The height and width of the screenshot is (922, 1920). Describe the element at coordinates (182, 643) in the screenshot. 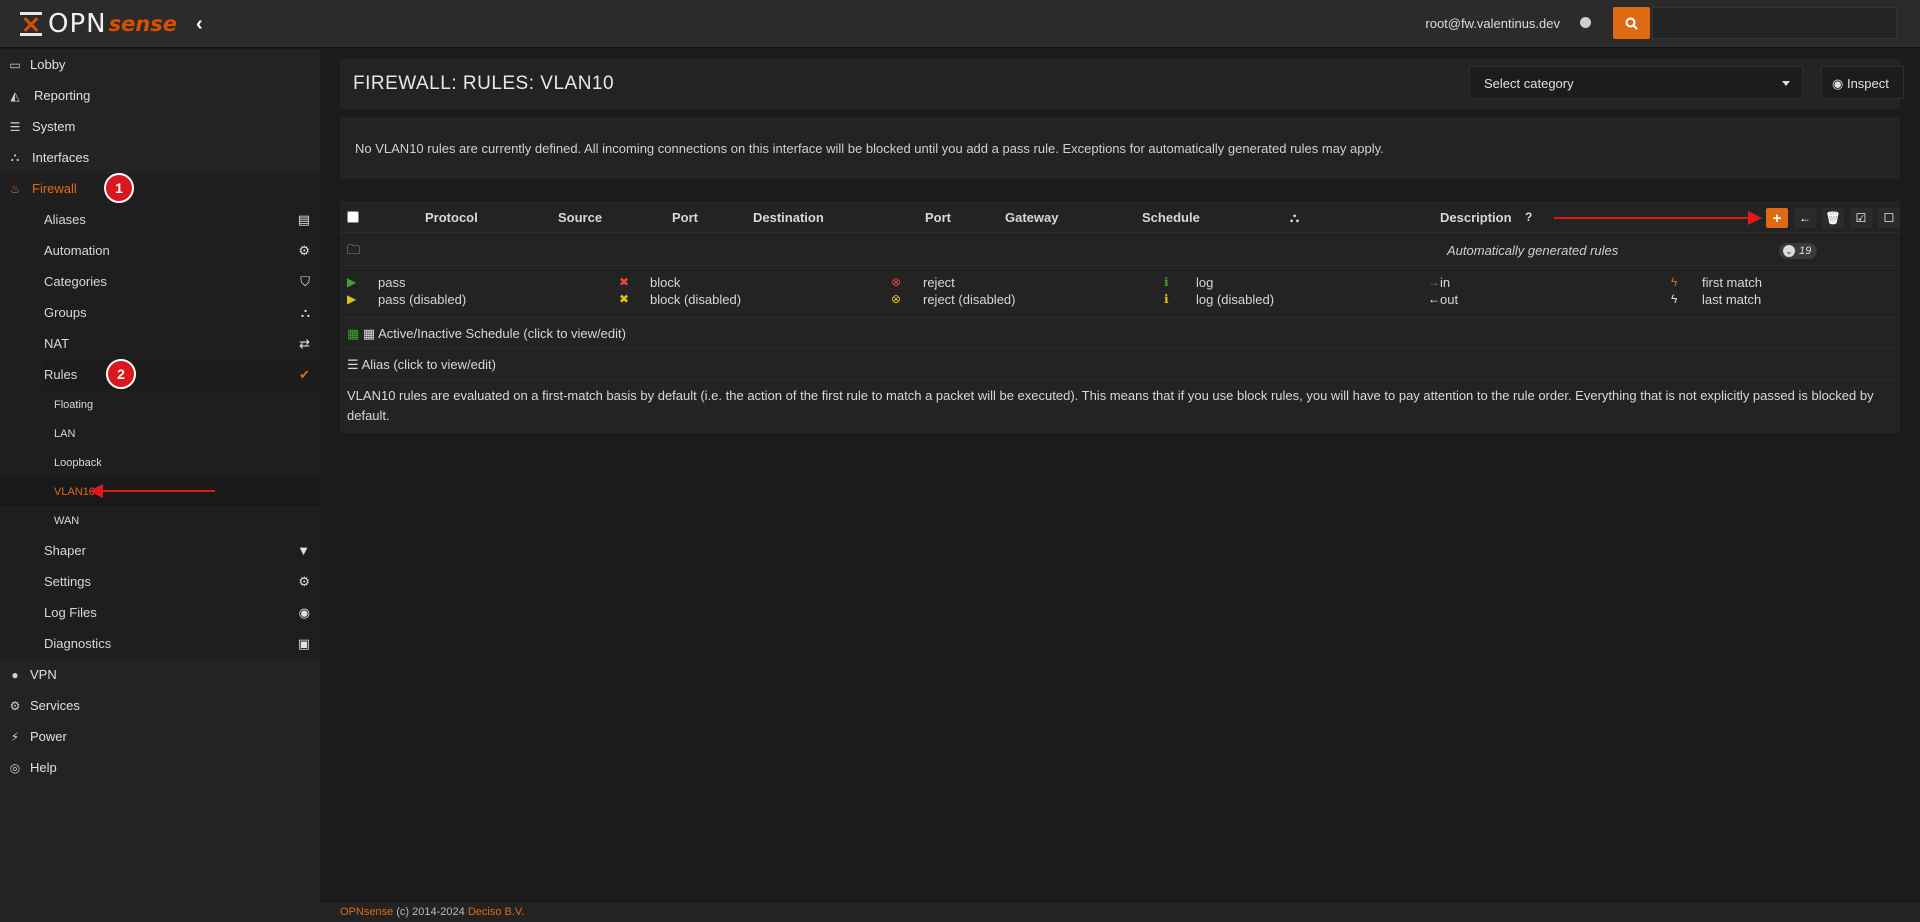

I see `sidebar-item-diagnostics: Diagnostics ▣` at that location.